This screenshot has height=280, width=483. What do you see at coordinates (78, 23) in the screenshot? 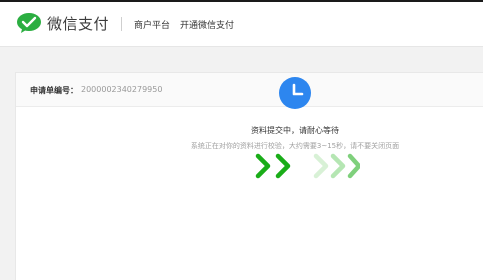
I see `logo-text: 微信支付` at bounding box center [78, 23].